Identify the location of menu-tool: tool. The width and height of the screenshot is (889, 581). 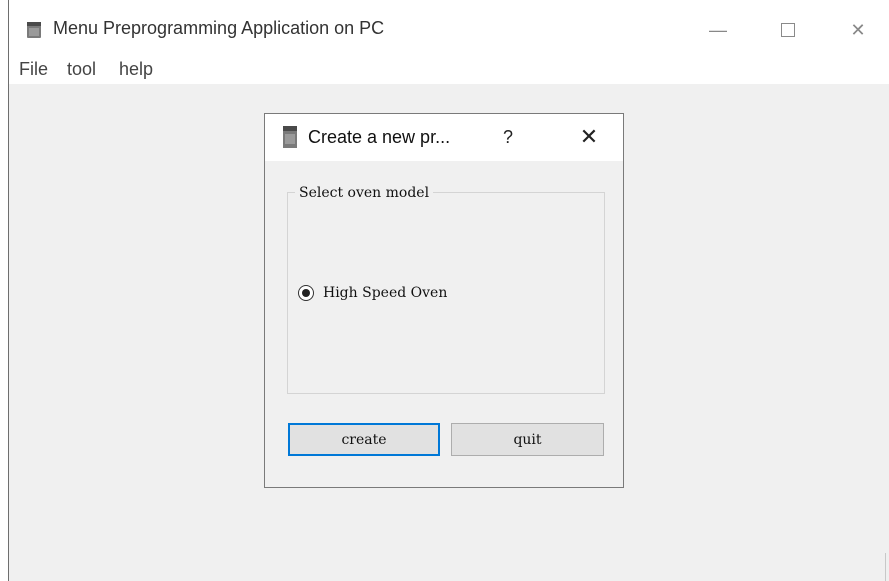
(81, 69).